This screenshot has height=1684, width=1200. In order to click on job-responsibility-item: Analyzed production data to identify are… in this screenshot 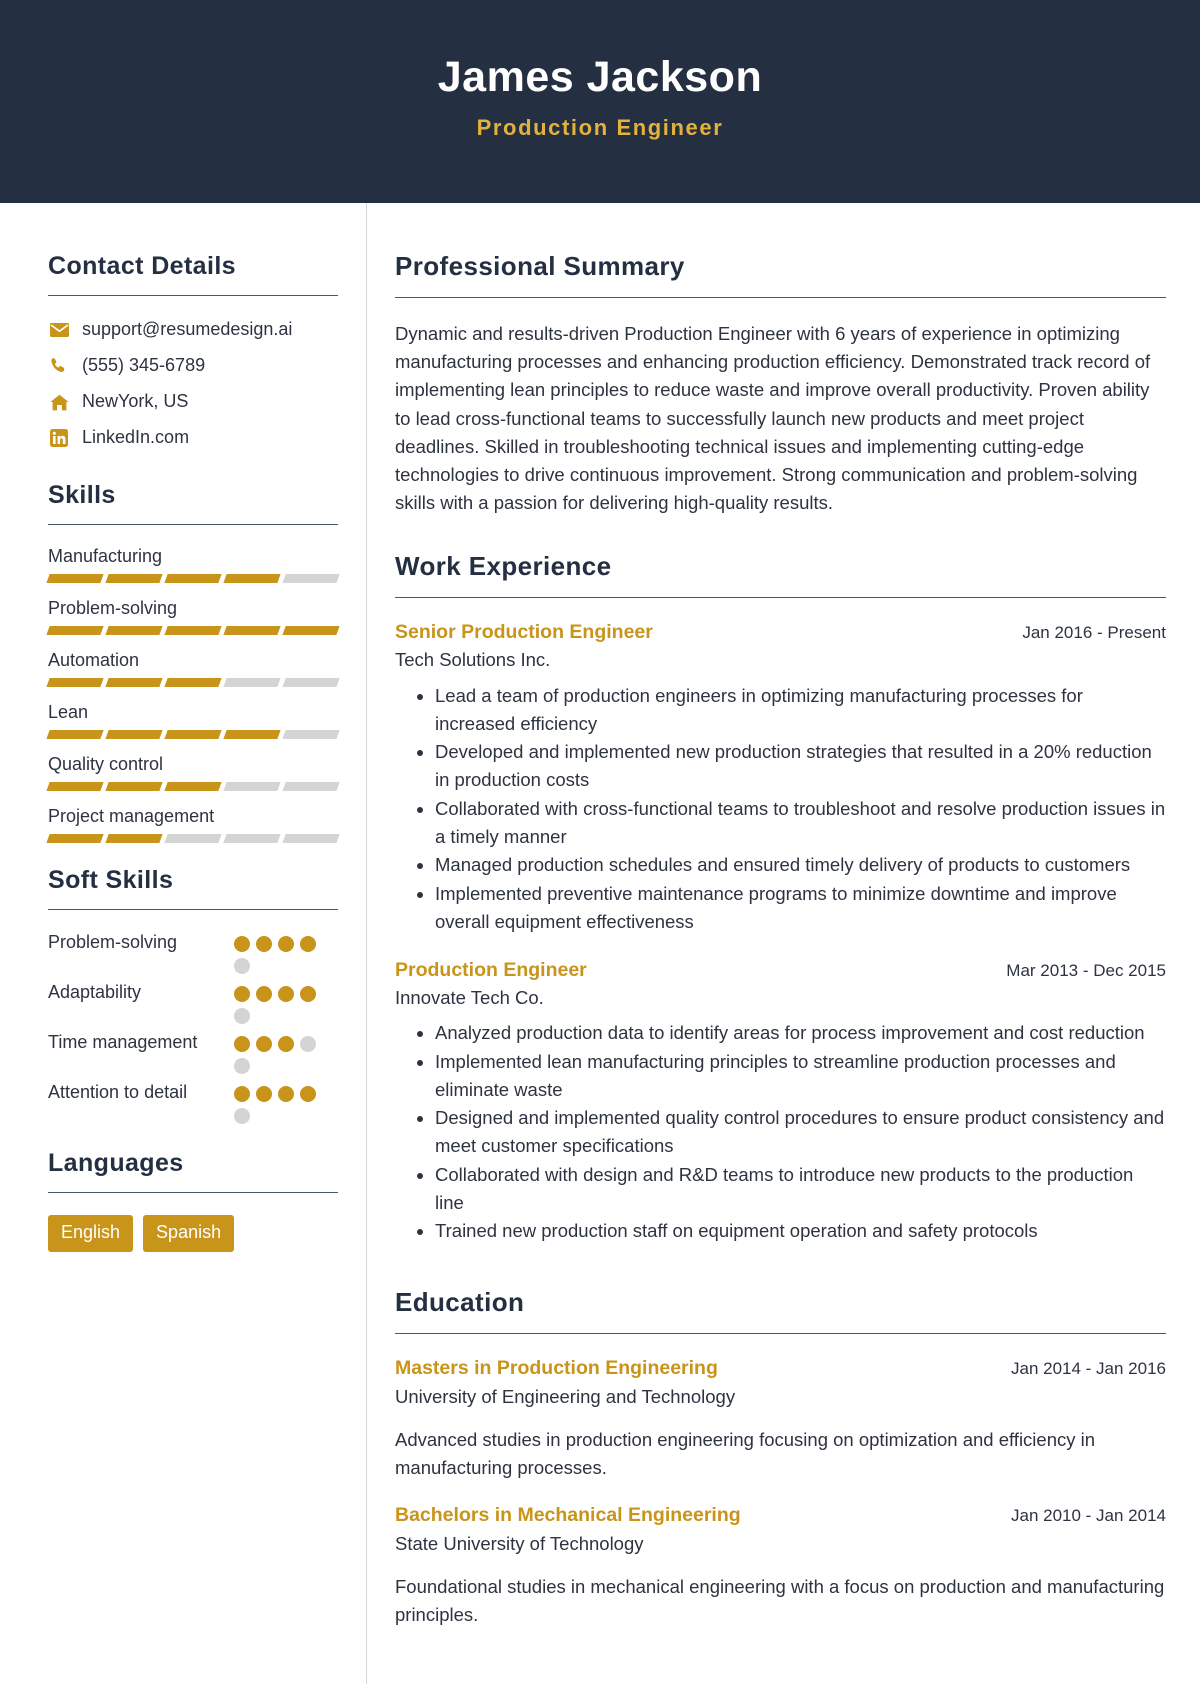, I will do `click(800, 1033)`.